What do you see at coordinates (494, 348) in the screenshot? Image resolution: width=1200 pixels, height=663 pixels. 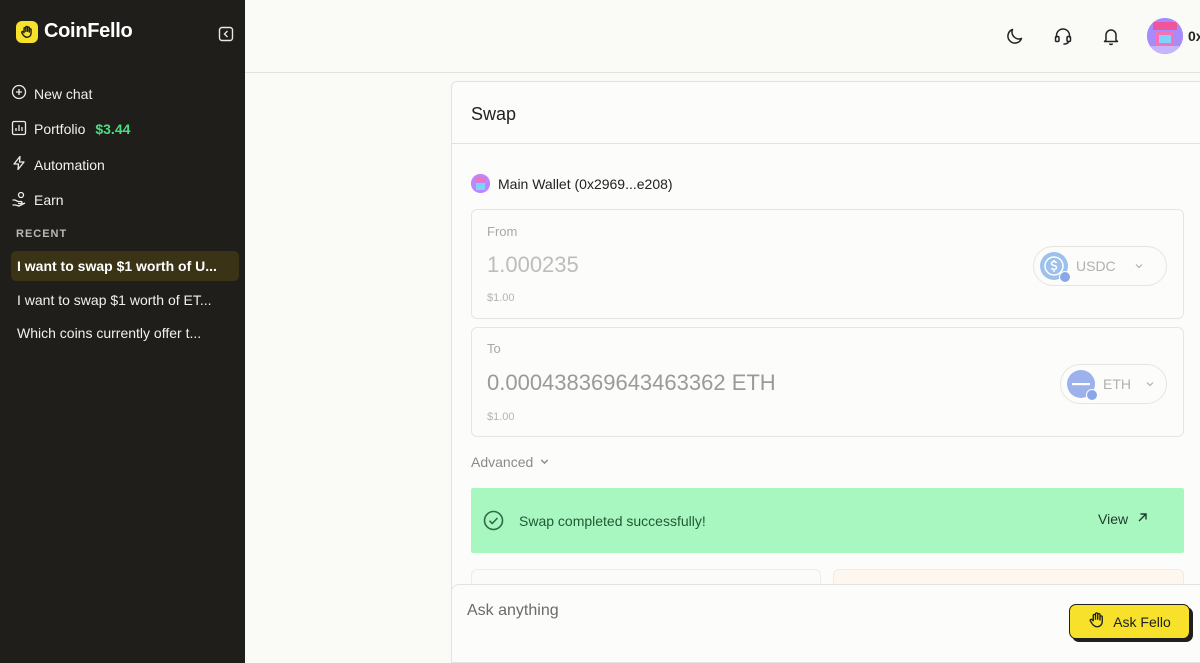 I see `to-label: To` at bounding box center [494, 348].